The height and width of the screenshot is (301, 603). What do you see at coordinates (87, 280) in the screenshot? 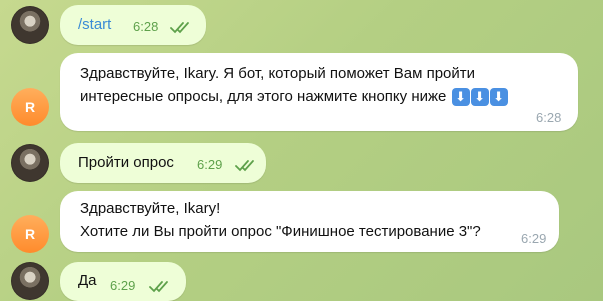
I see `message-text: Да` at bounding box center [87, 280].